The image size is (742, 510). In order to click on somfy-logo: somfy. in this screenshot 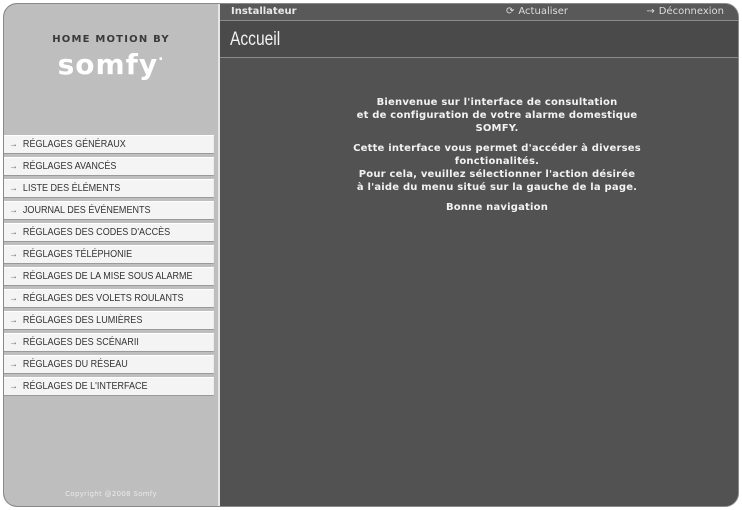, I will do `click(111, 64)`.